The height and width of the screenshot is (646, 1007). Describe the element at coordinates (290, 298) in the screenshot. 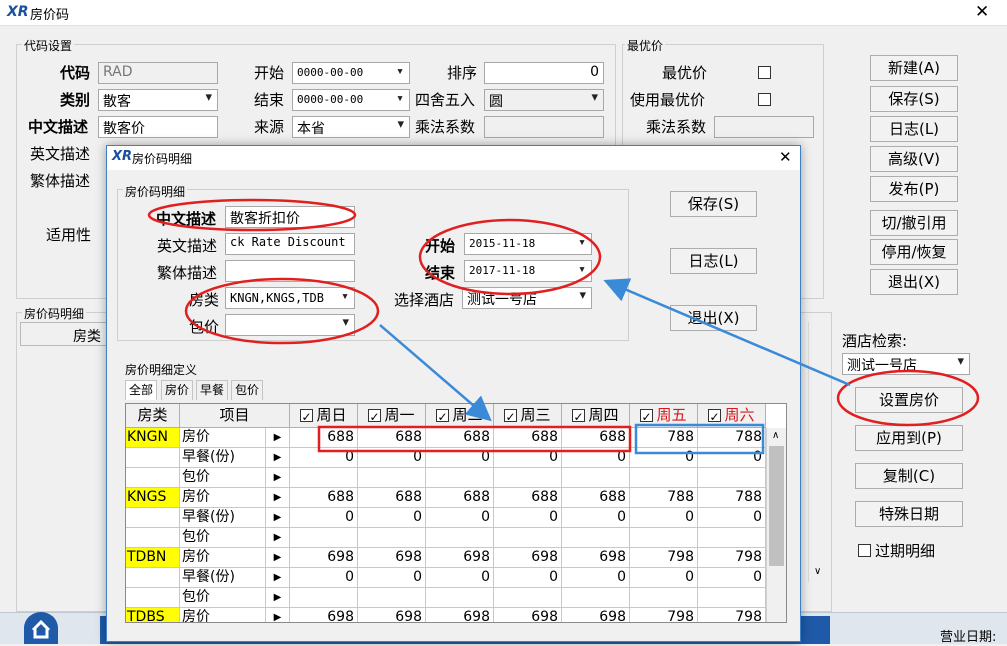

I see `dialog-roomtype-select: KNGN,KNGS,TDB` at that location.